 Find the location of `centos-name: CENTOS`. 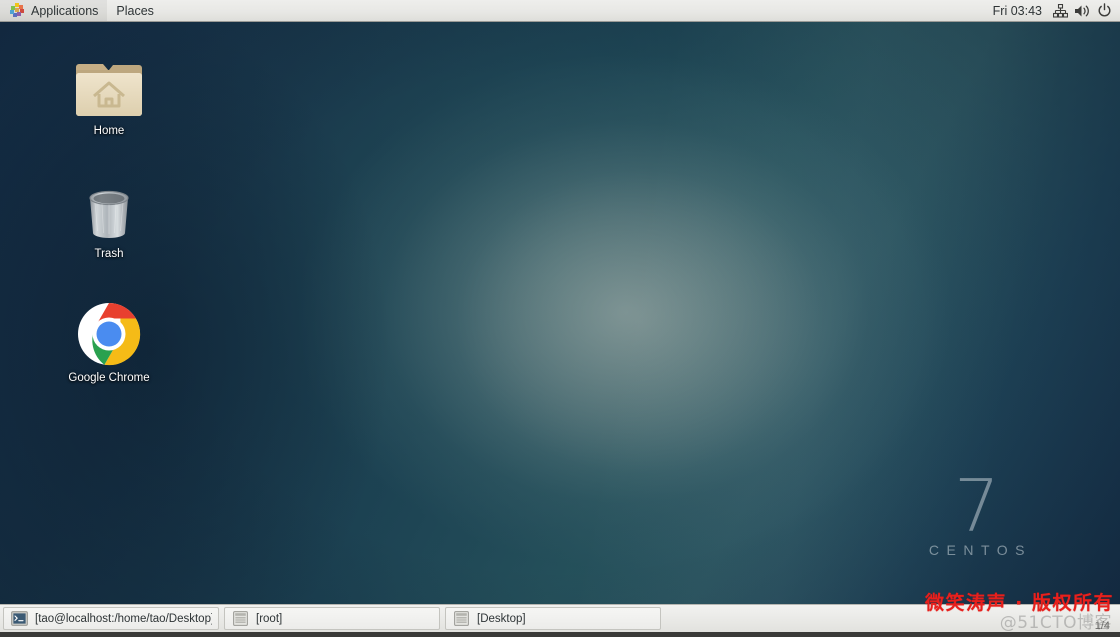

centos-name: CENTOS is located at coordinates (980, 550).